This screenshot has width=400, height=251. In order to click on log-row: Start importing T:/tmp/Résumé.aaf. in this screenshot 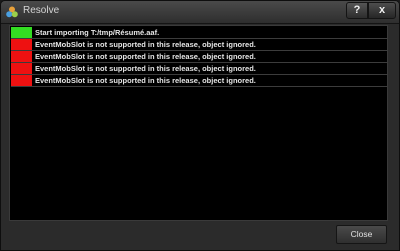, I will do `click(199, 33)`.